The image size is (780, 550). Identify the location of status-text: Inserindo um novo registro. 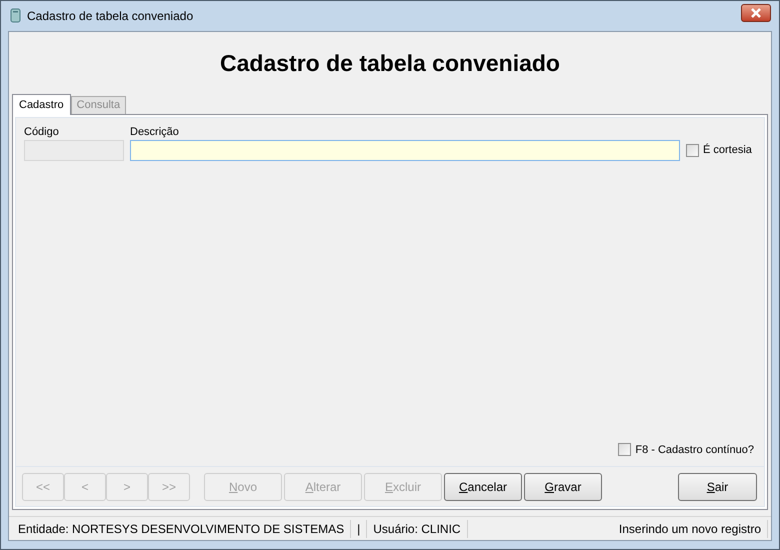
(690, 529).